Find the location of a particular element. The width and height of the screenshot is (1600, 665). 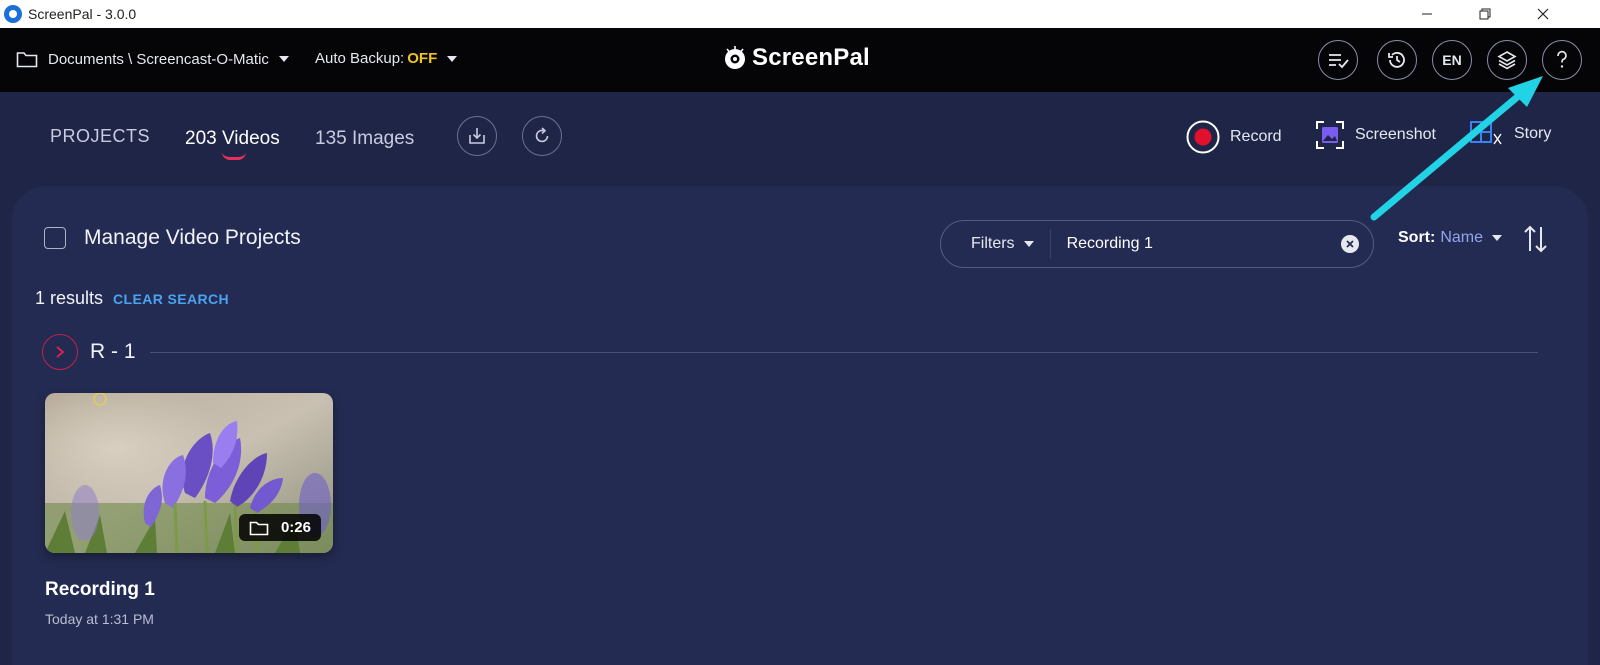

clear-search-icon is located at coordinates (1350, 244).